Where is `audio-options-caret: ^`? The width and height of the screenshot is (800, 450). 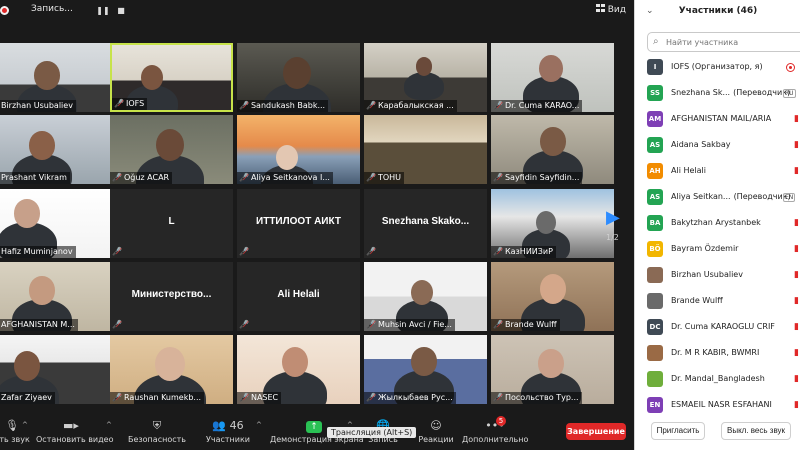 audio-options-caret: ^ is located at coordinates (25, 425).